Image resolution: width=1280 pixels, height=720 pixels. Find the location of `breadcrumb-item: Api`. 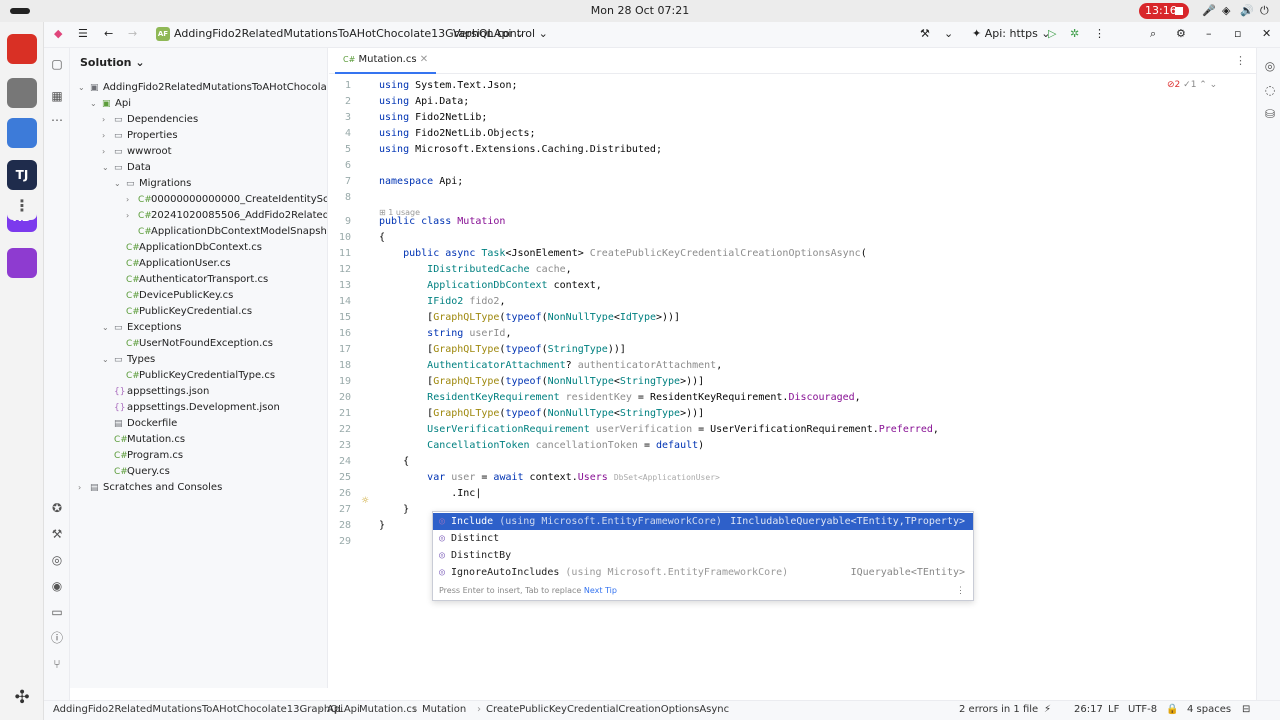

breadcrumb-item: Api is located at coordinates (335, 709).